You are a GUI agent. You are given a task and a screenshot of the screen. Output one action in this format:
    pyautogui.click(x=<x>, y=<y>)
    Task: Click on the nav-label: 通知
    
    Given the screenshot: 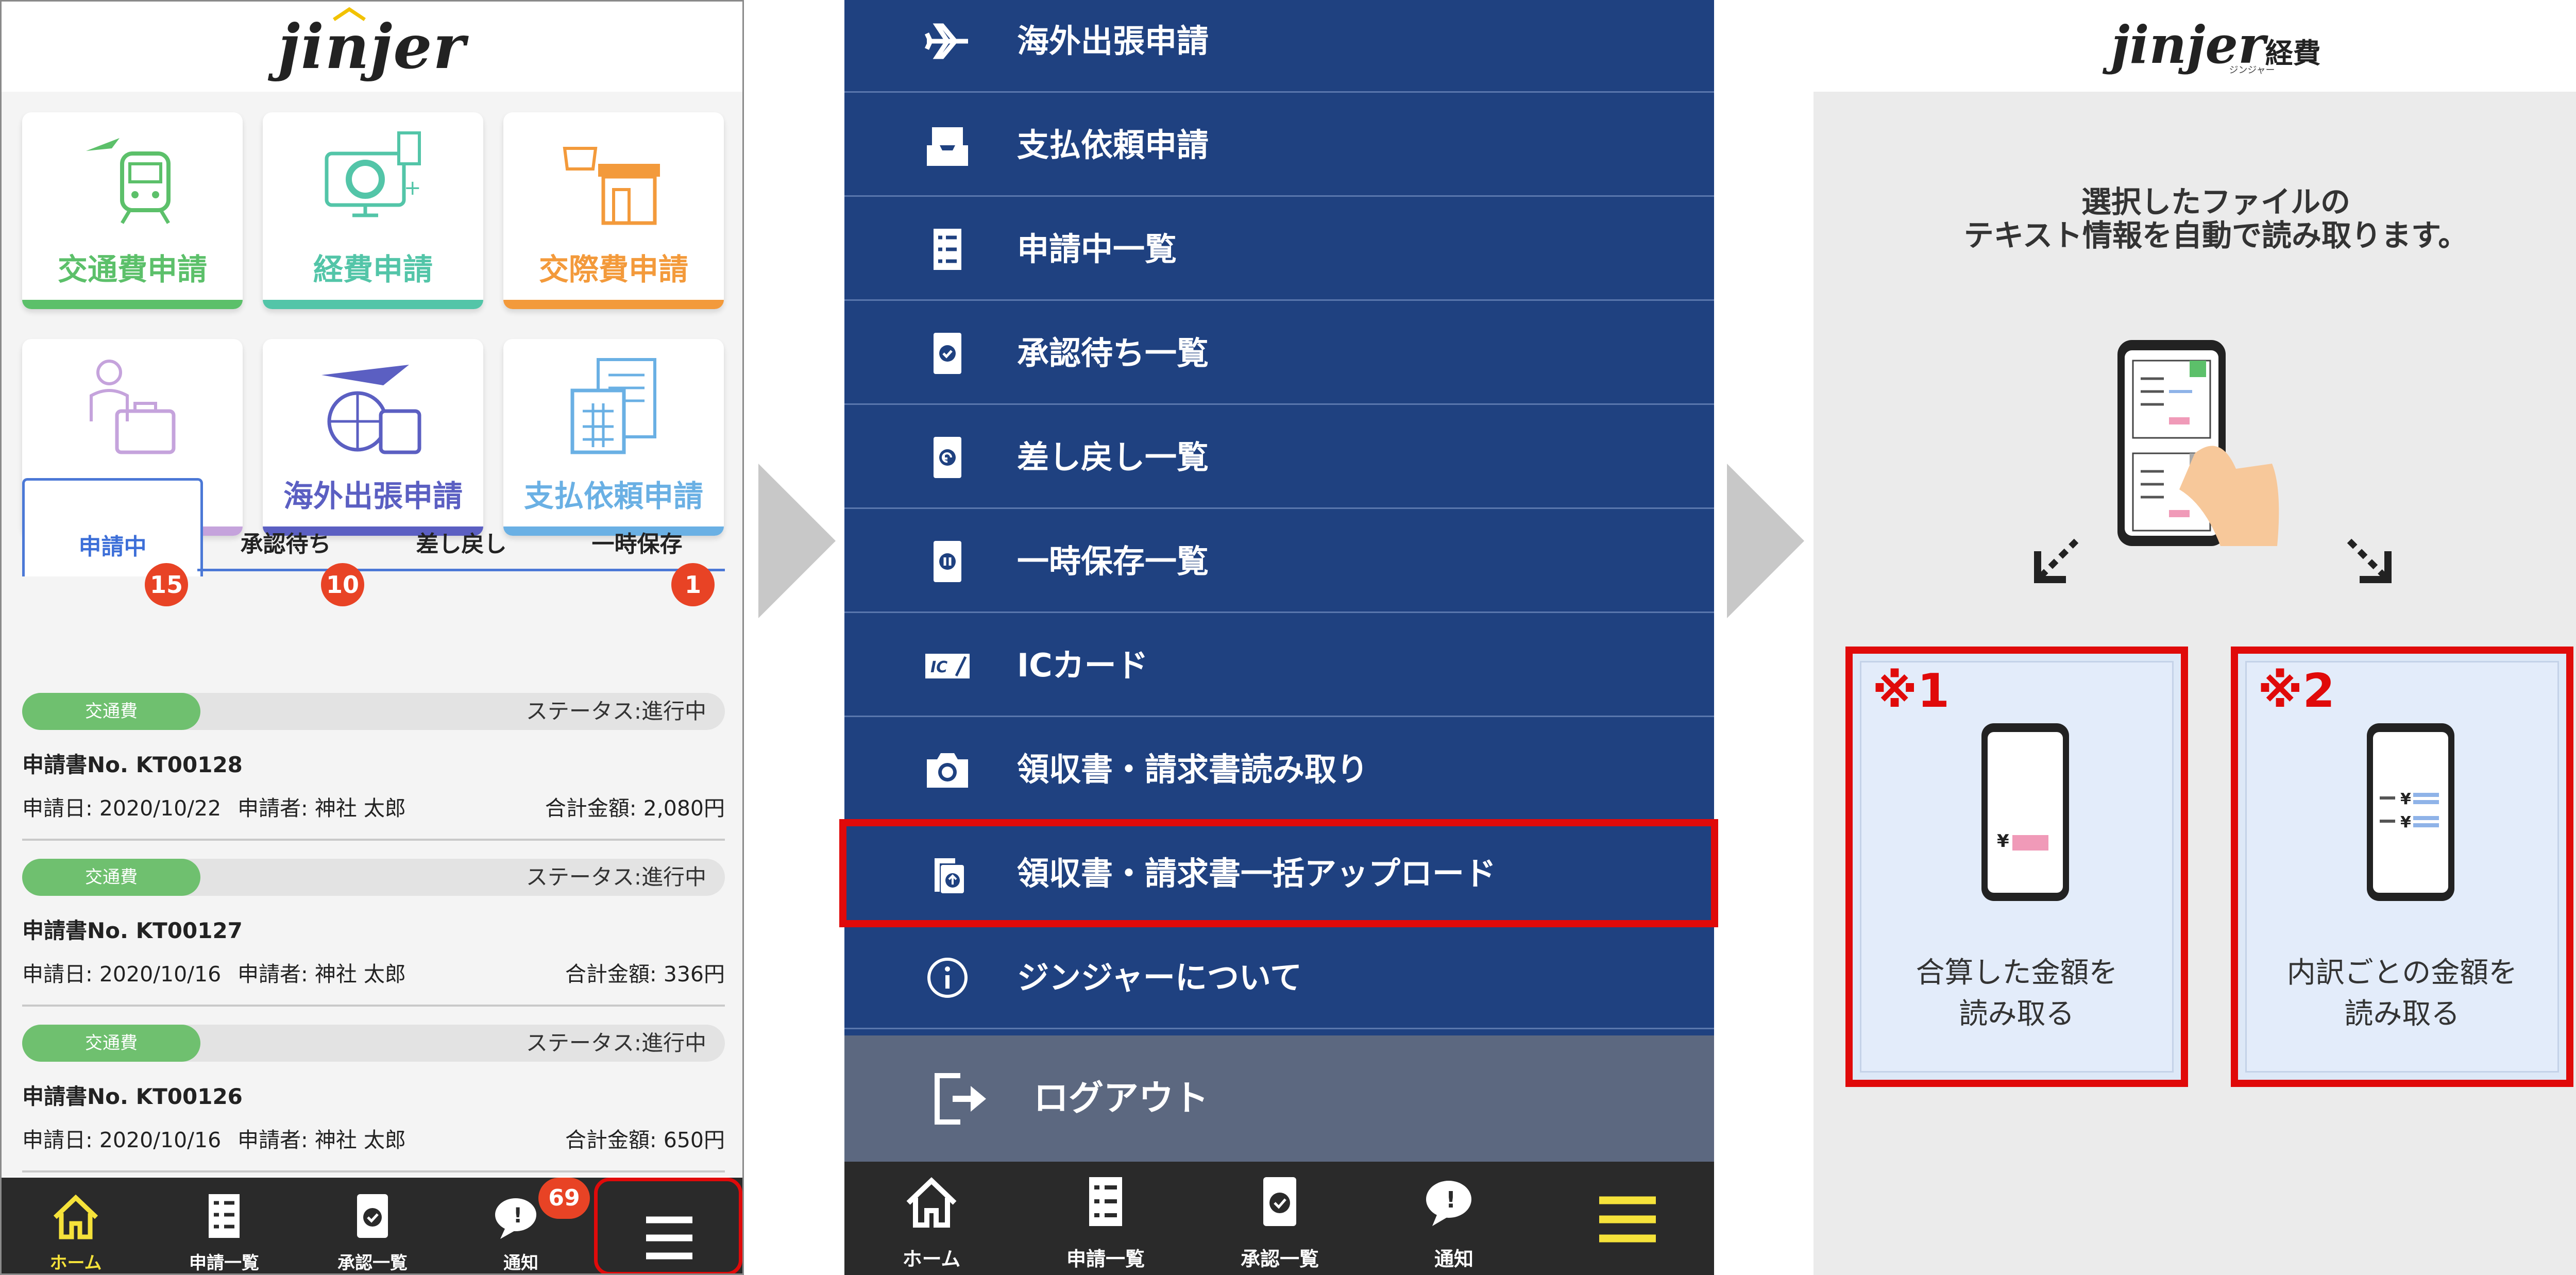 What is the action you would take?
    pyautogui.click(x=520, y=1263)
    